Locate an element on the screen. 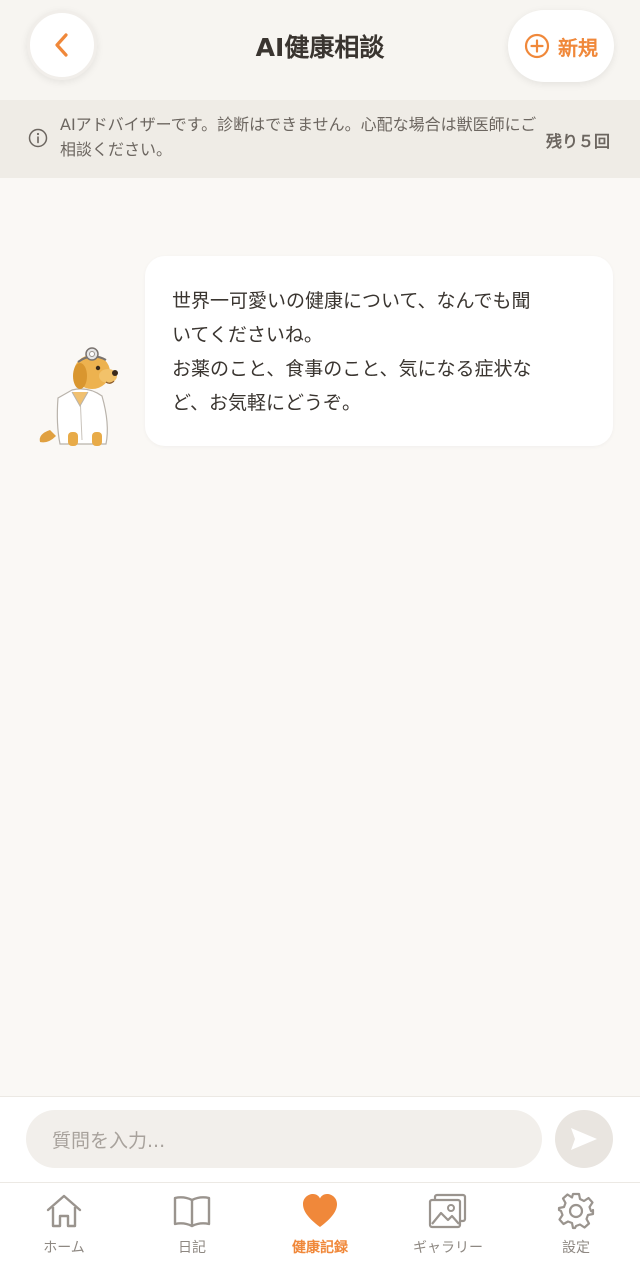 This screenshot has height=1280, width=640. send-button is located at coordinates (584, 1139).